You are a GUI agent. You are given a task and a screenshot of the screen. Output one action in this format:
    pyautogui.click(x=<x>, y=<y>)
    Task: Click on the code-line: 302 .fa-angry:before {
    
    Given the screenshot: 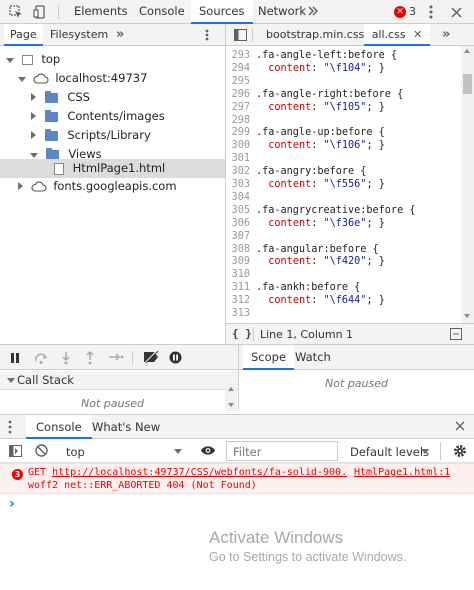 What is the action you would take?
    pyautogui.click(x=343, y=171)
    